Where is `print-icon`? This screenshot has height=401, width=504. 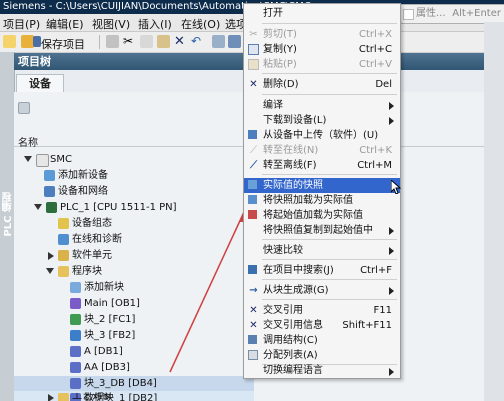 print-icon is located at coordinates (112, 41).